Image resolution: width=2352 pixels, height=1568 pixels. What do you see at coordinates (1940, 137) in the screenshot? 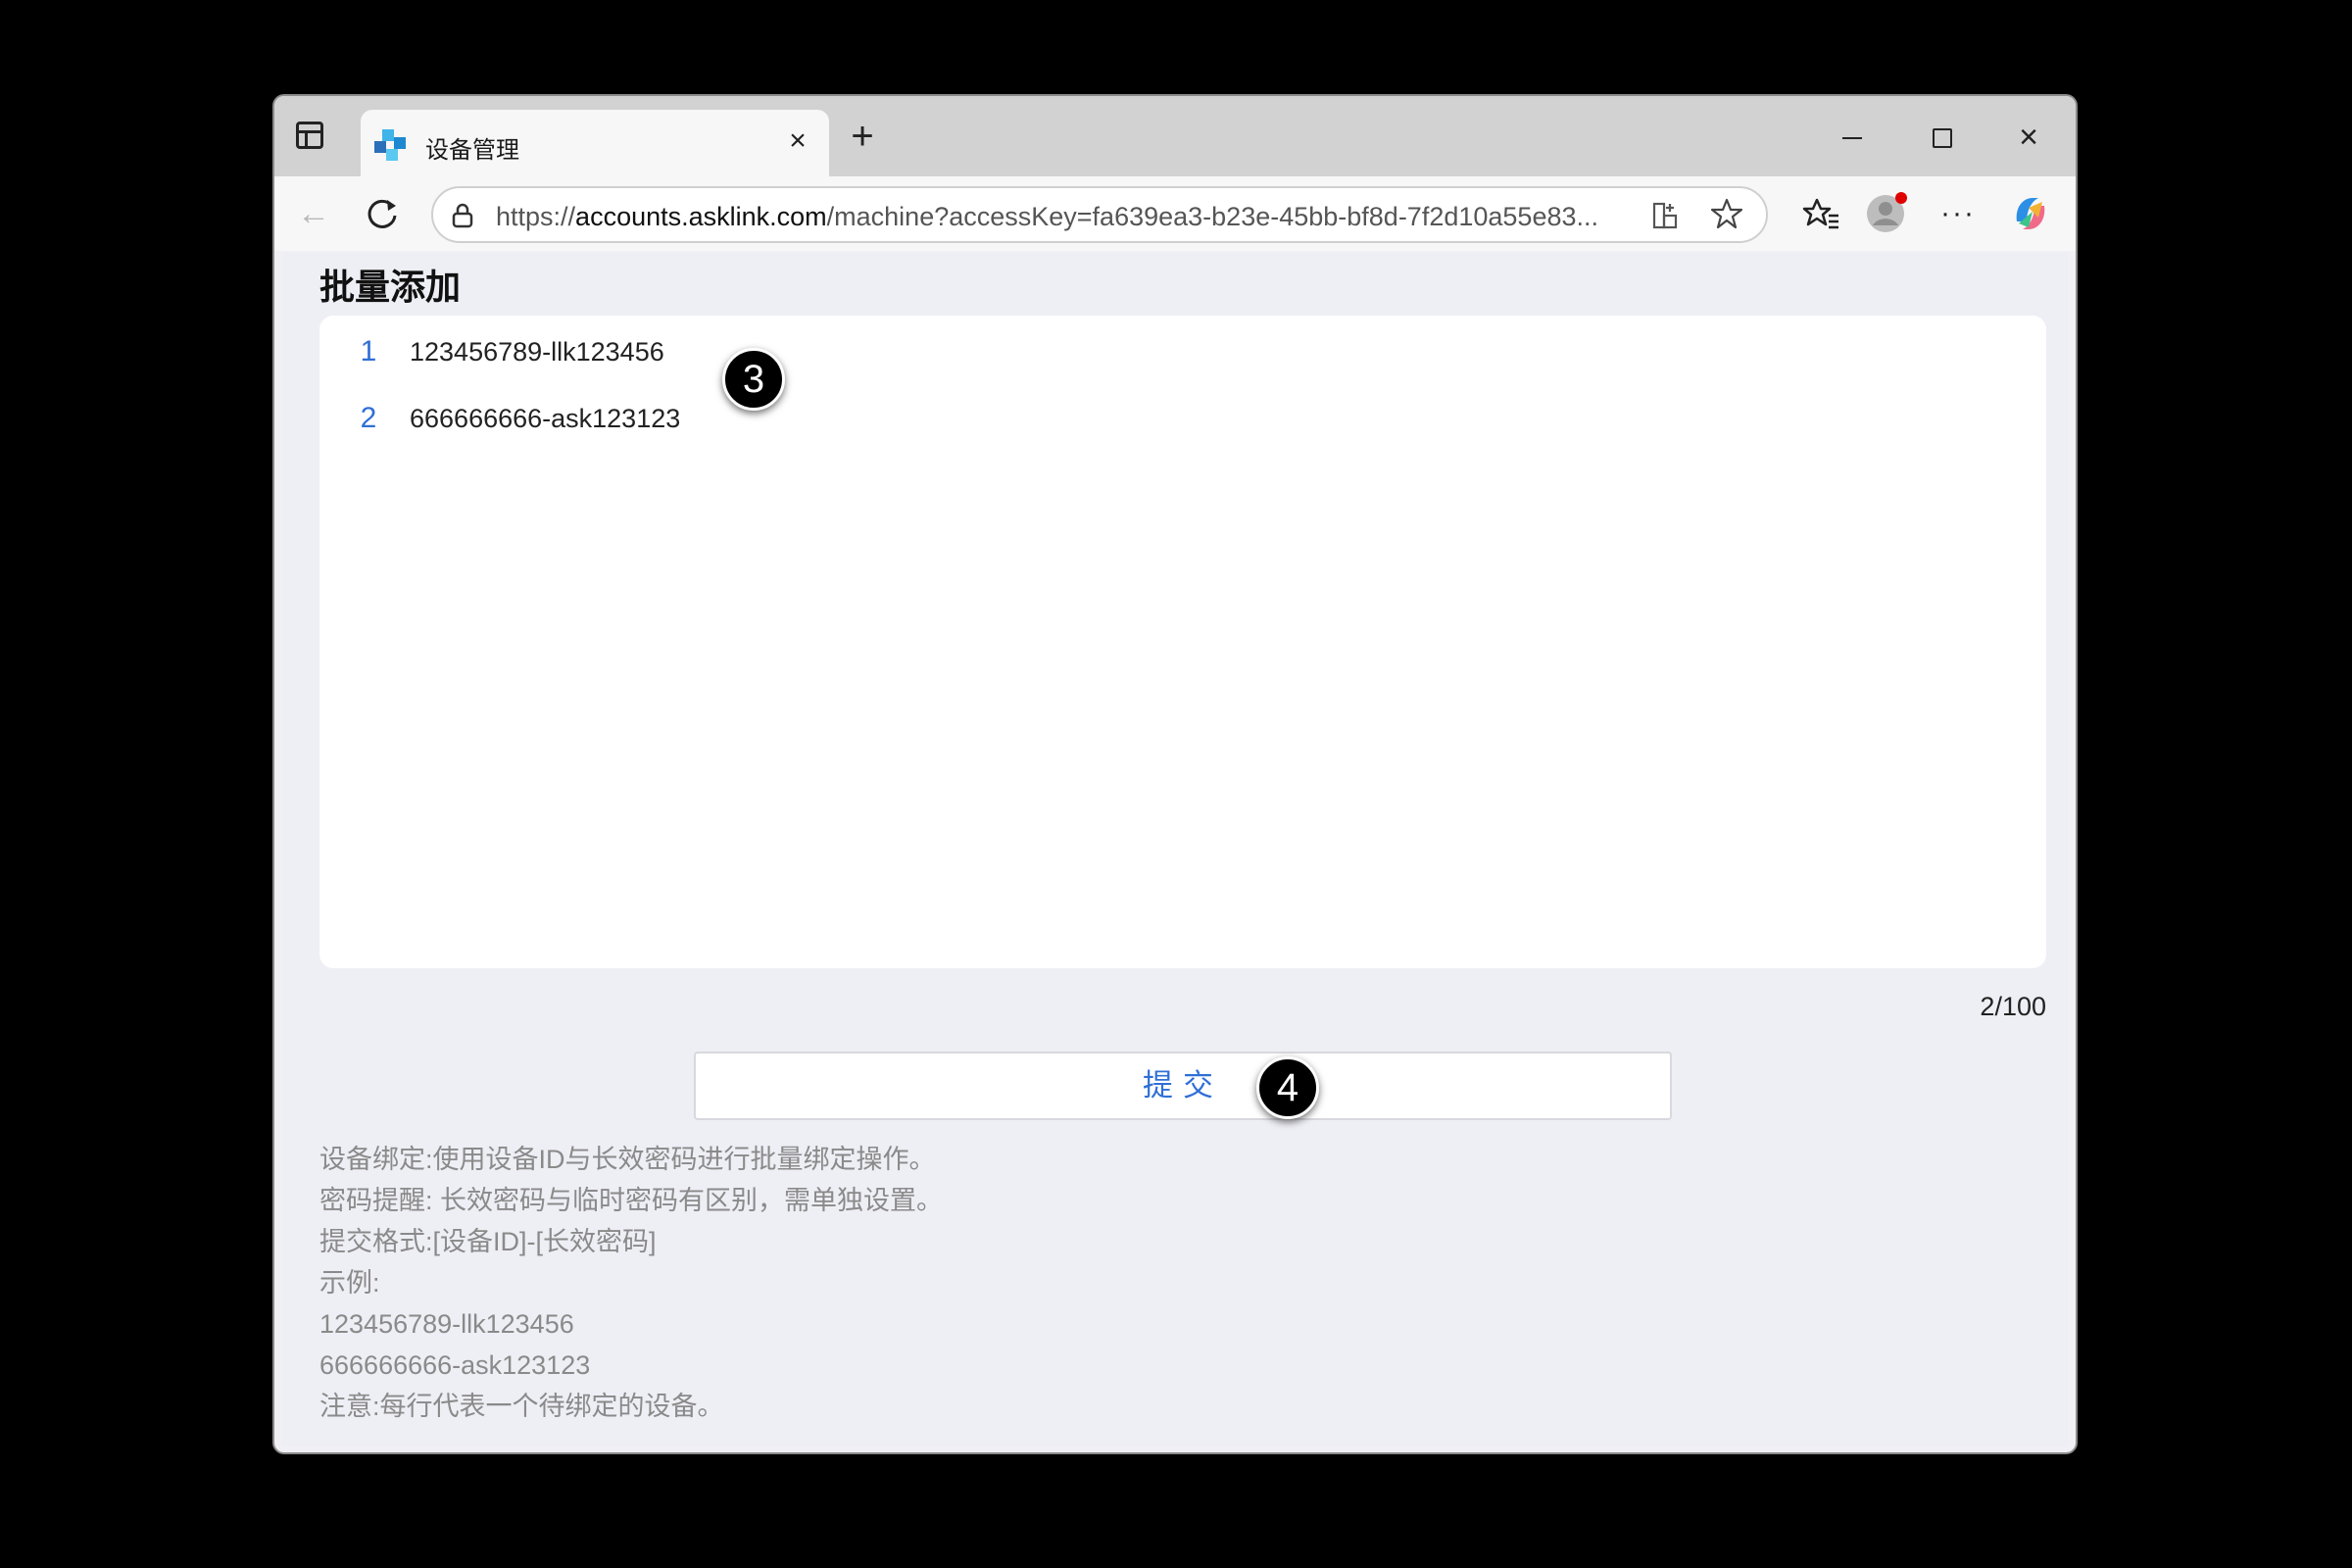
I see `maximize-icon` at bounding box center [1940, 137].